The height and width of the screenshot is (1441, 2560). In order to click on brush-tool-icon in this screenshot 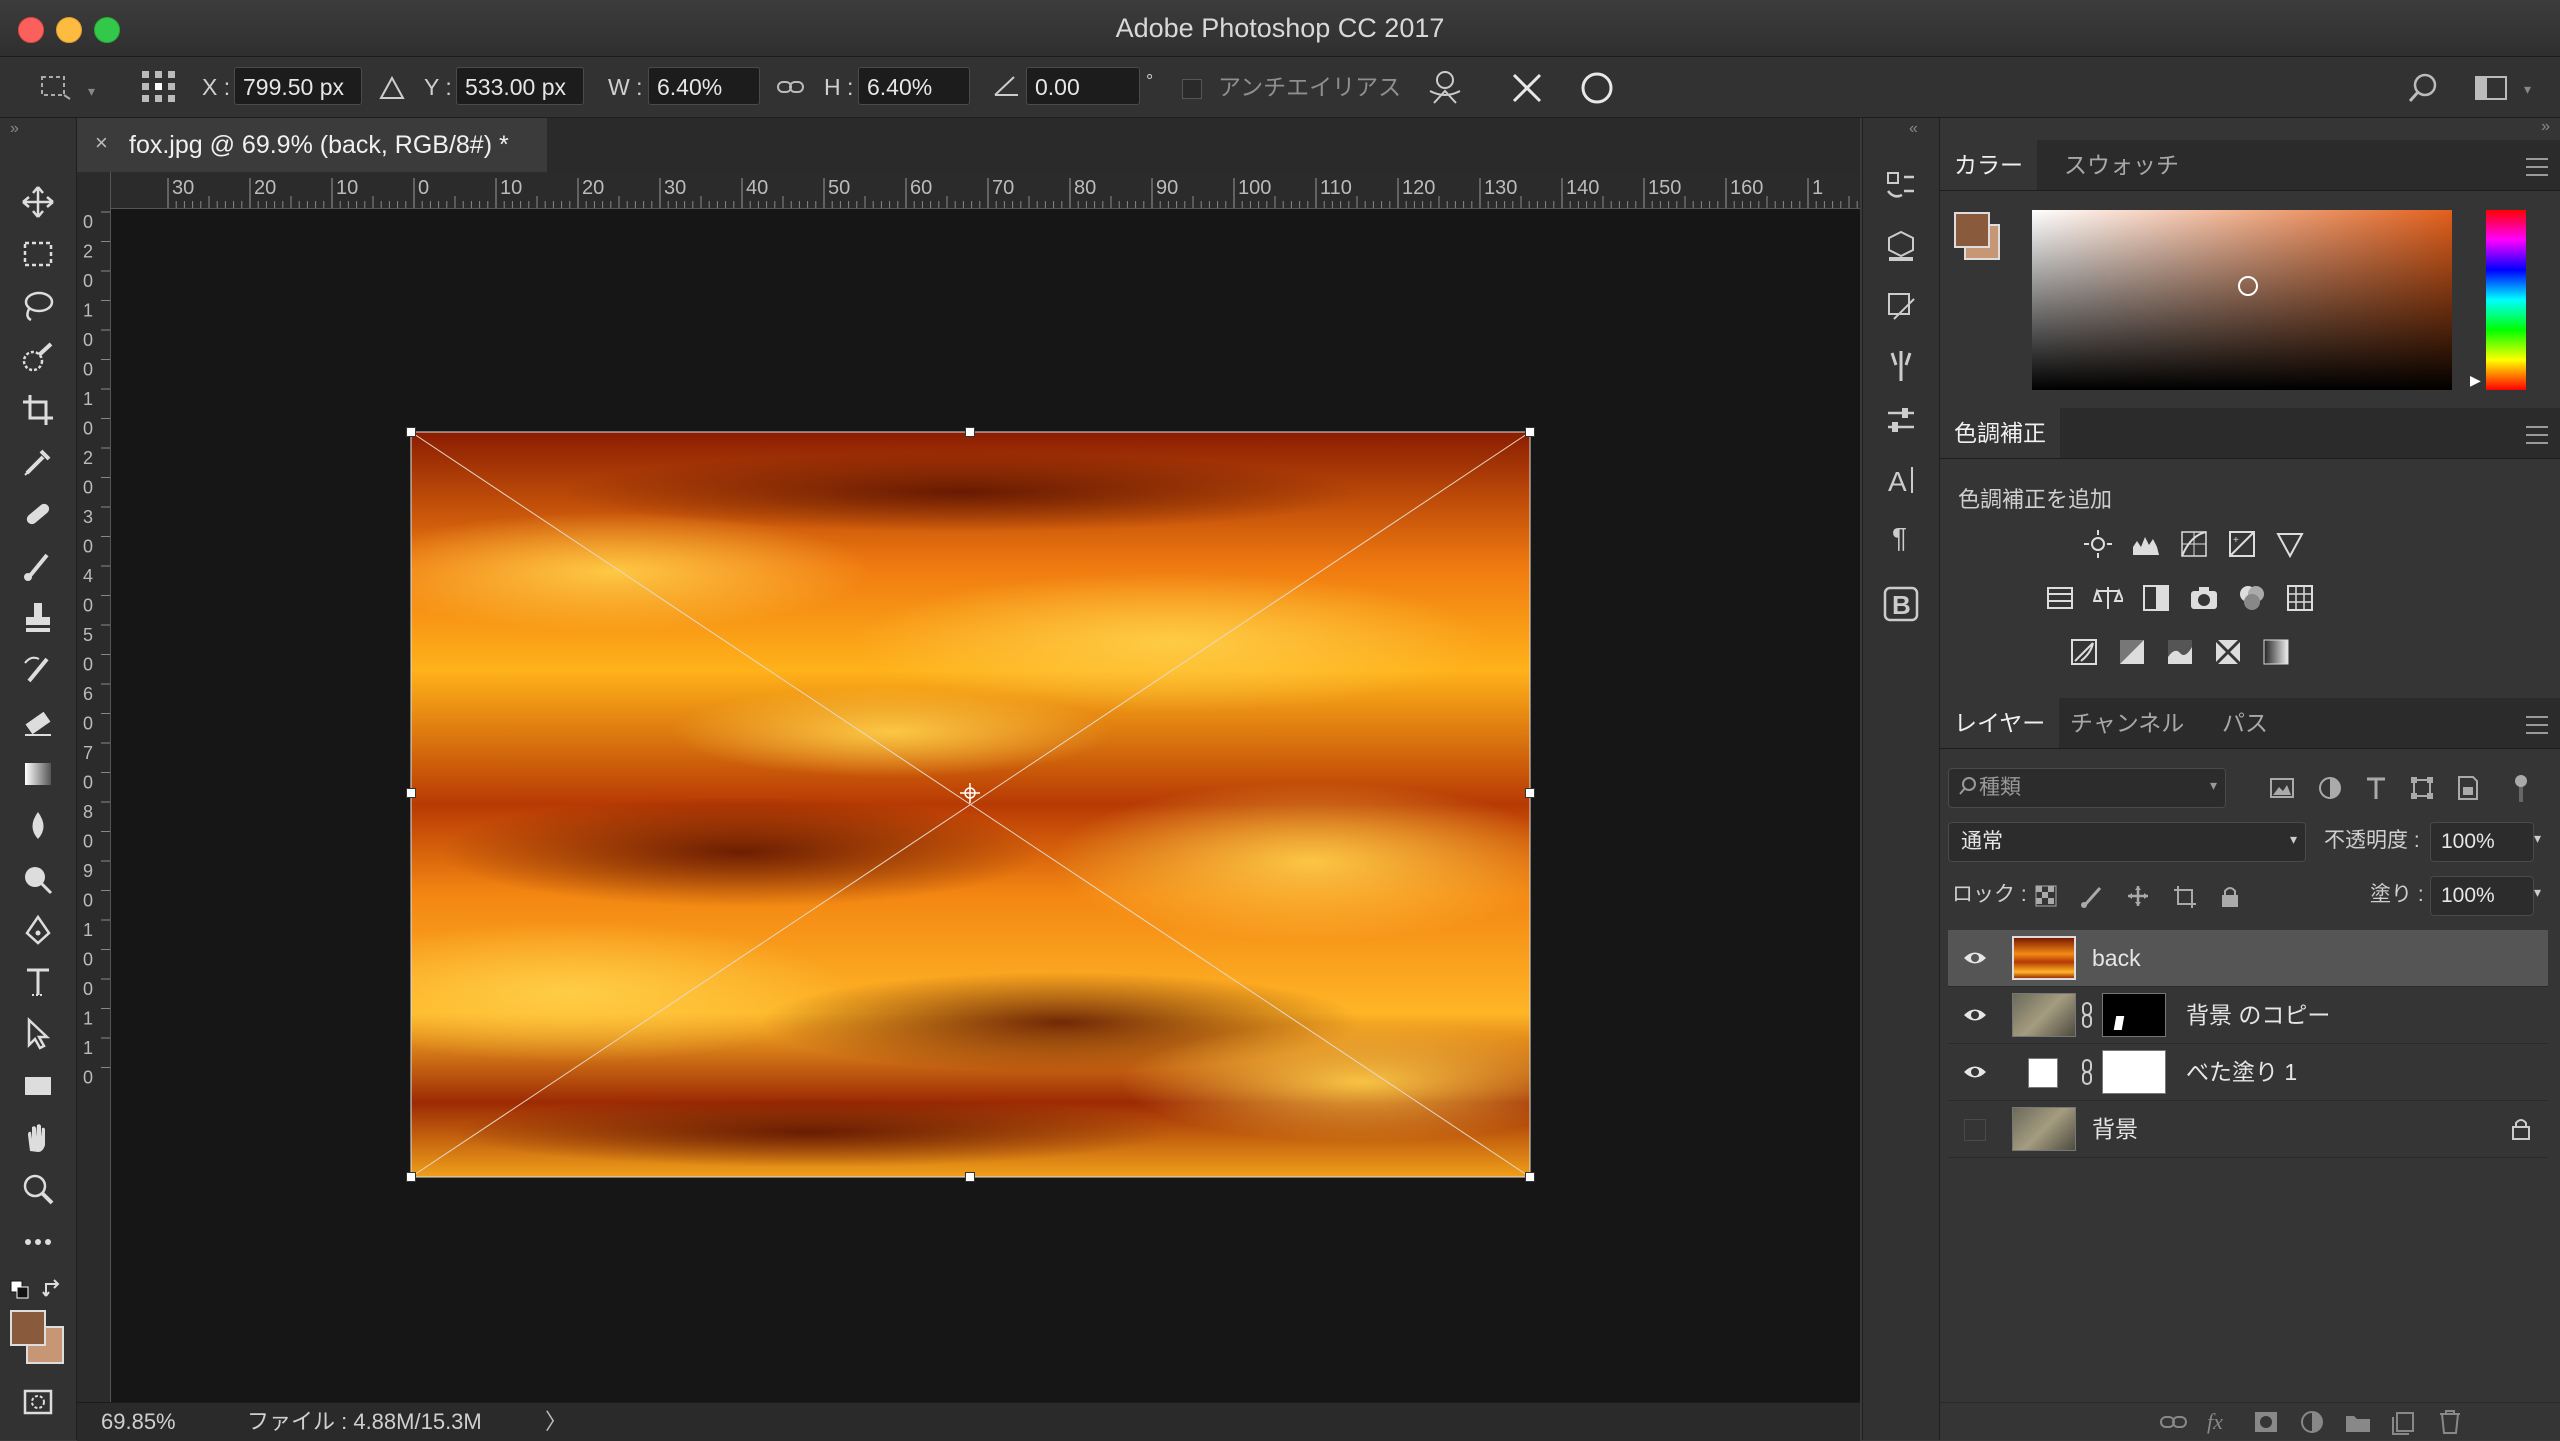, I will do `click(38, 566)`.